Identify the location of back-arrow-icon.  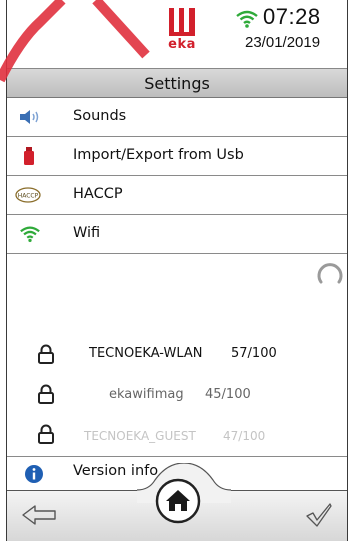
(39, 515).